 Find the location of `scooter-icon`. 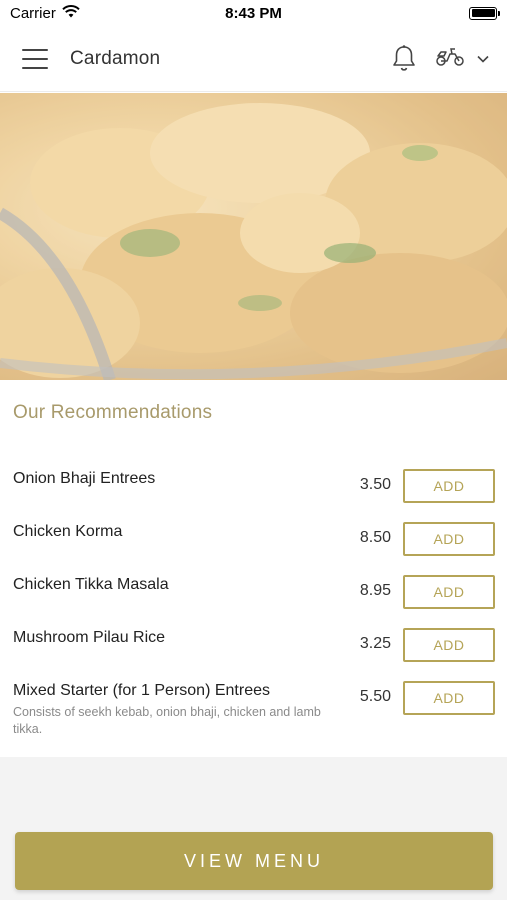

scooter-icon is located at coordinates (450, 58).